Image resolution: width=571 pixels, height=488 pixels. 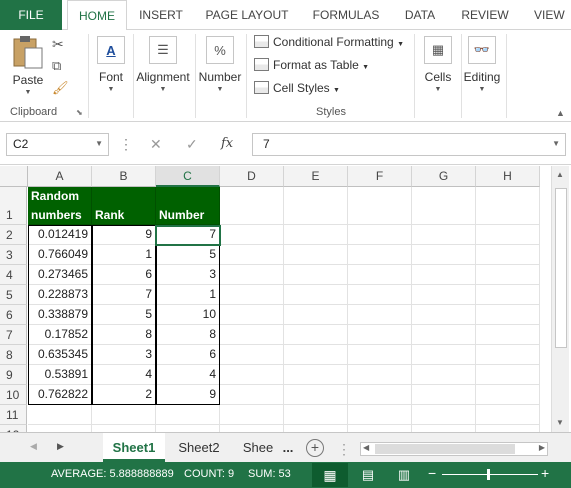 What do you see at coordinates (60, 88) in the screenshot?
I see `format-painter-icon: 🖌` at bounding box center [60, 88].